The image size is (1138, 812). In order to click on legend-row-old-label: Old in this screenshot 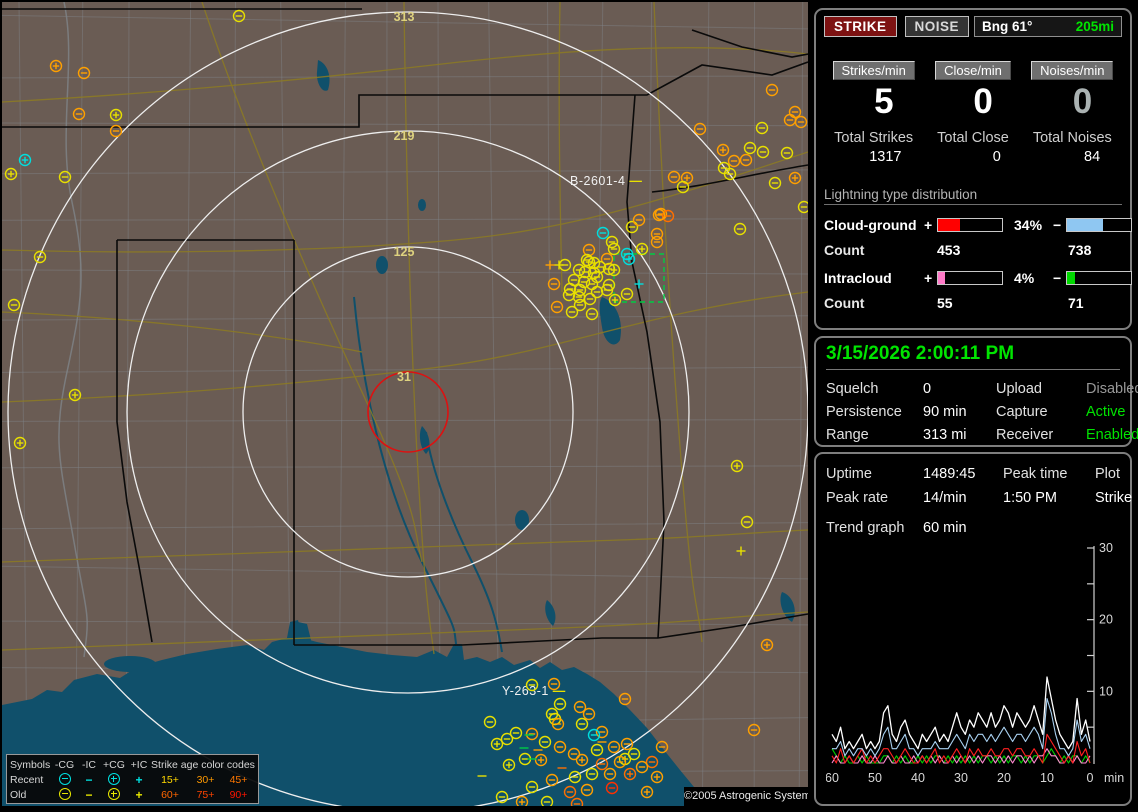, I will do `click(18, 794)`.